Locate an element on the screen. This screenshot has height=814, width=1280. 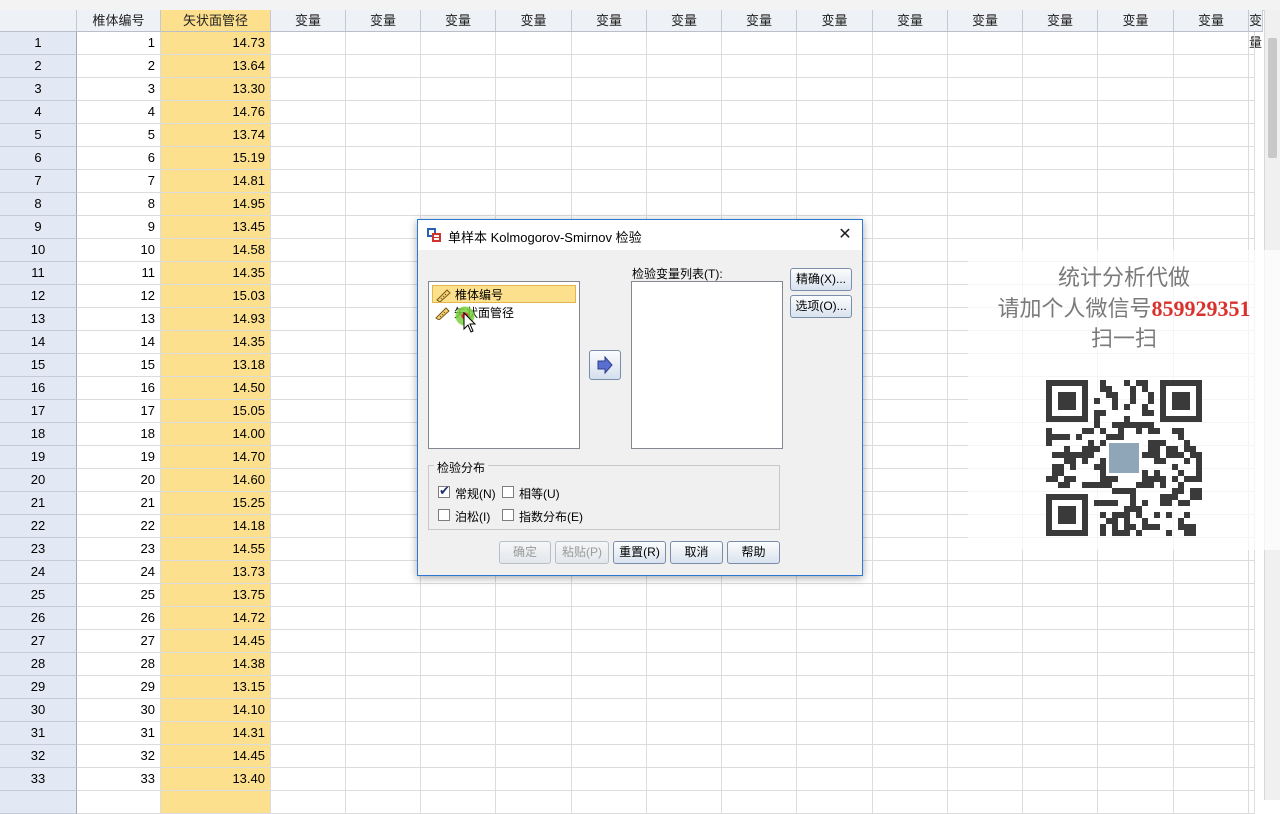
row-header: 10 is located at coordinates (38, 250).